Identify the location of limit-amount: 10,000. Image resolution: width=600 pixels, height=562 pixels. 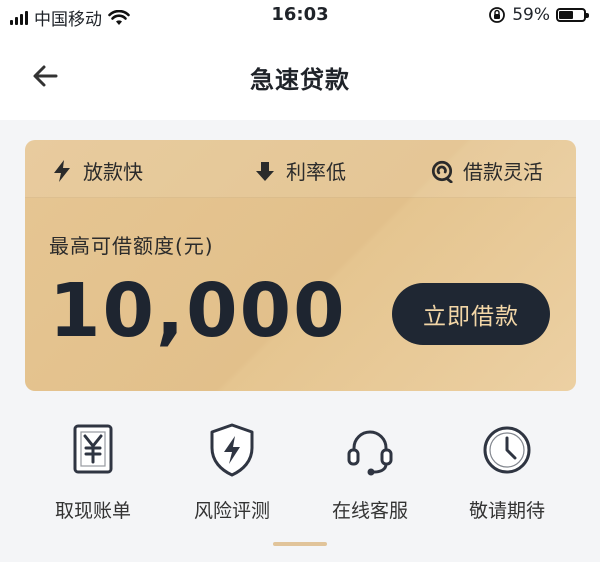
(198, 311).